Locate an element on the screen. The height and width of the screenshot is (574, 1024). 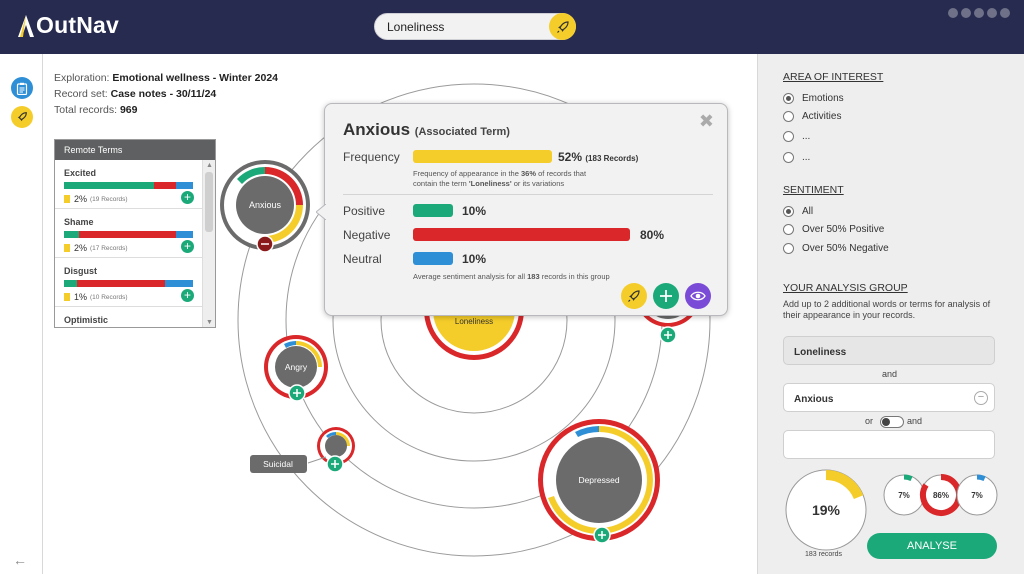
app-logo: OutNav is located at coordinates (67, 25).